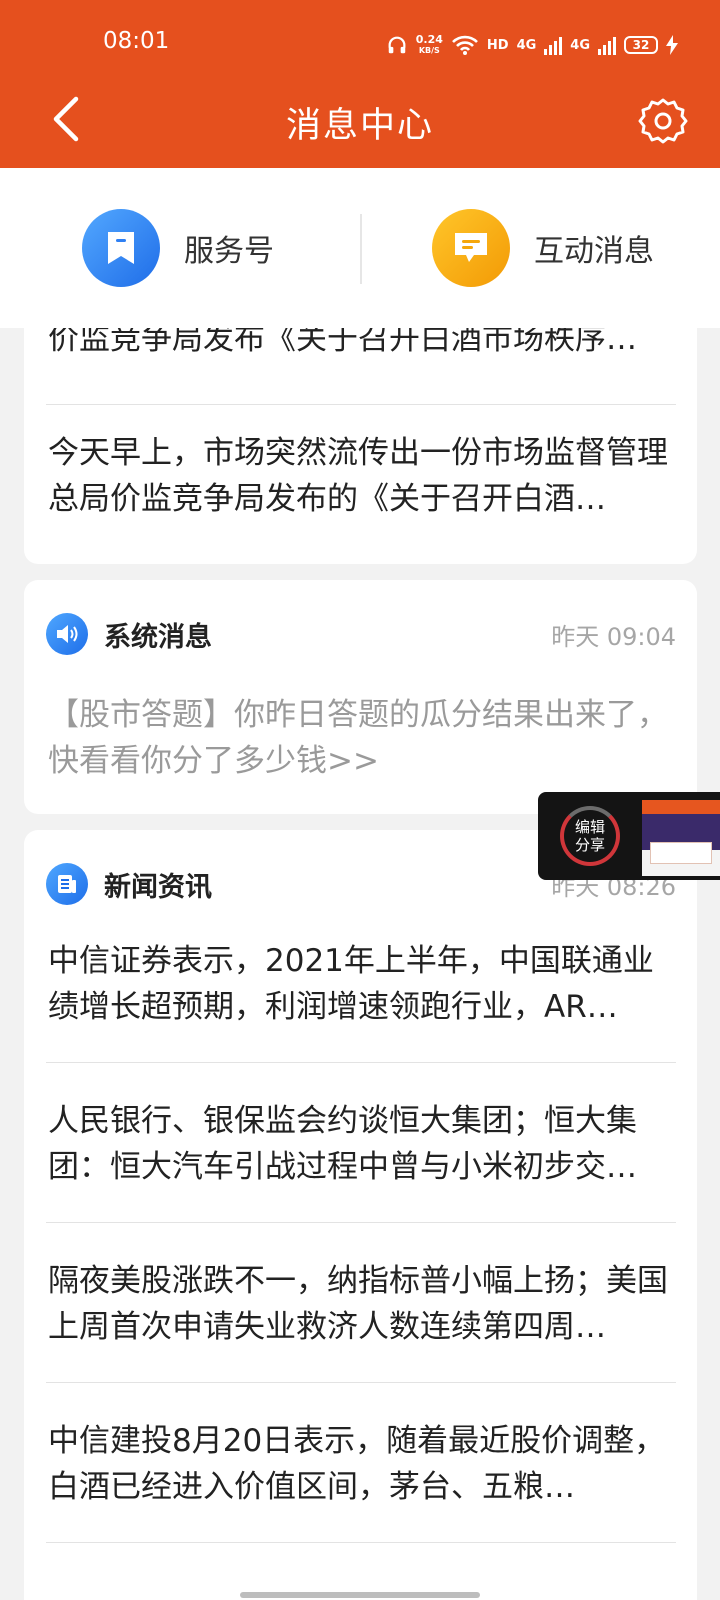 This screenshot has width=720, height=1600. What do you see at coordinates (464, 45) in the screenshot?
I see `wifi-icon` at bounding box center [464, 45].